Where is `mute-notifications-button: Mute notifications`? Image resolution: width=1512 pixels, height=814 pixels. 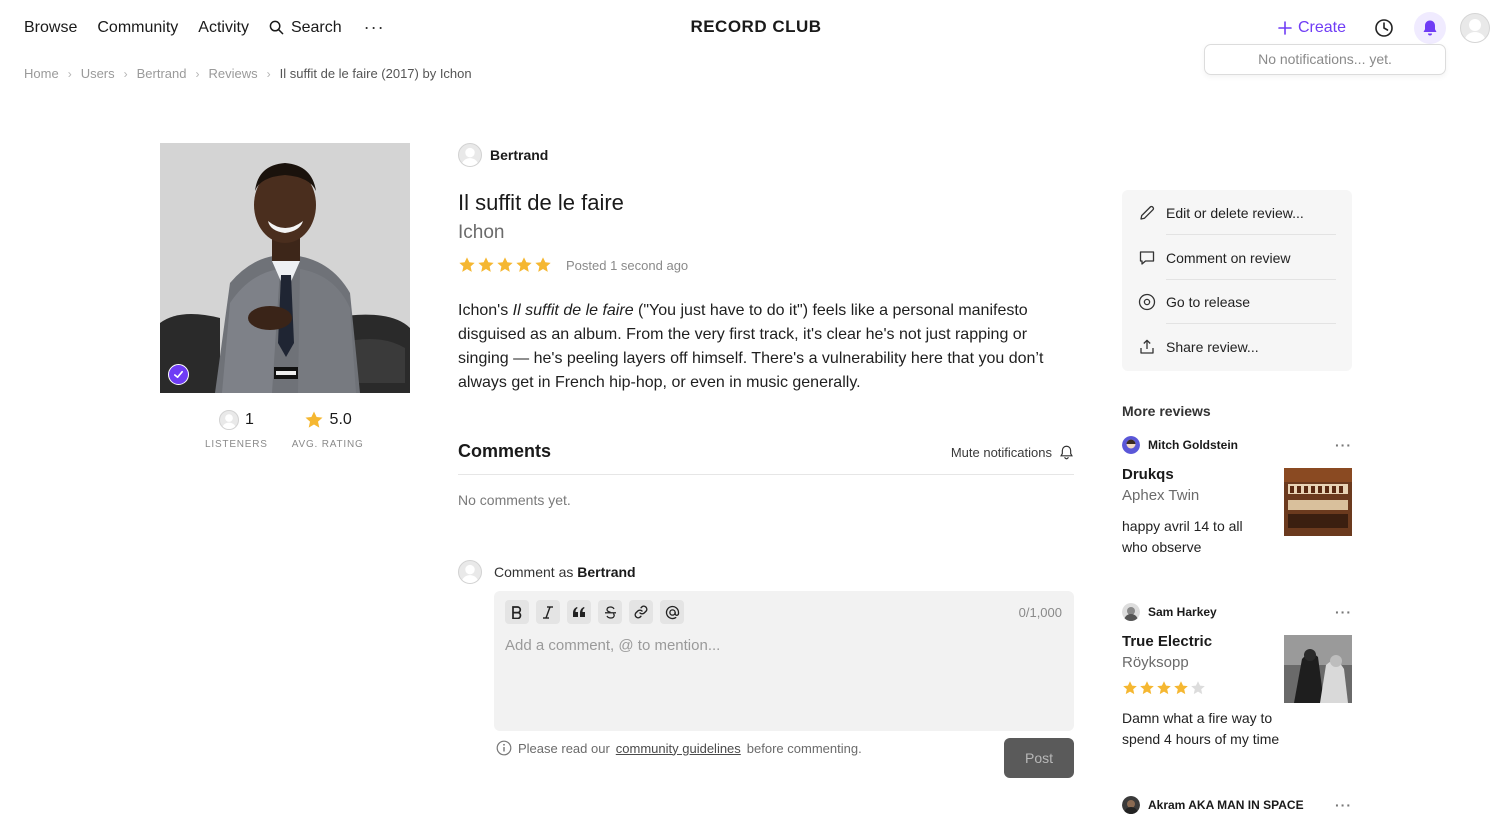 mute-notifications-button: Mute notifications is located at coordinates (1012, 452).